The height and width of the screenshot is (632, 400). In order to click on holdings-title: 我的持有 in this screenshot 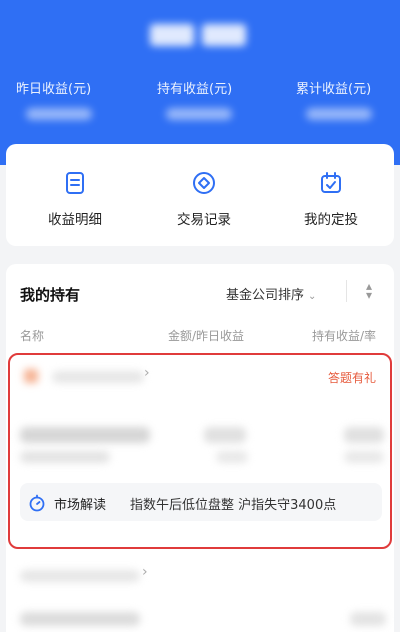, I will do `click(50, 295)`.